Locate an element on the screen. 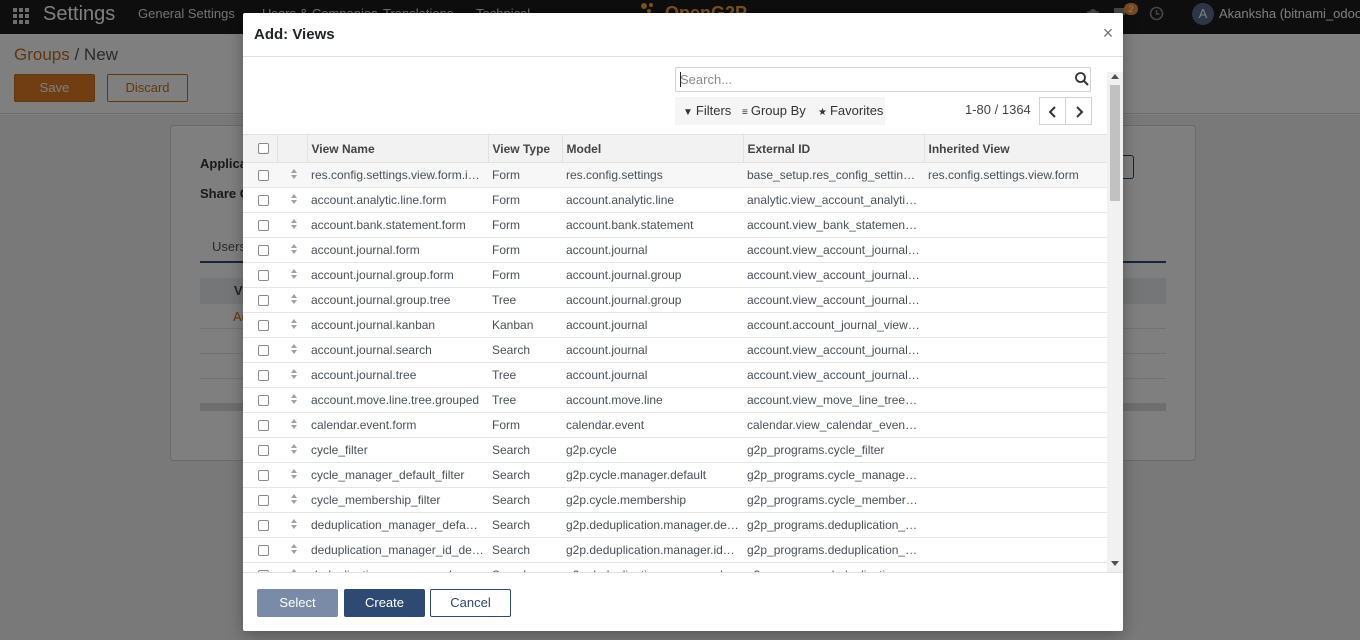 The width and height of the screenshot is (1360, 640). scroll-up-arrow-icon is located at coordinates (1115, 76).